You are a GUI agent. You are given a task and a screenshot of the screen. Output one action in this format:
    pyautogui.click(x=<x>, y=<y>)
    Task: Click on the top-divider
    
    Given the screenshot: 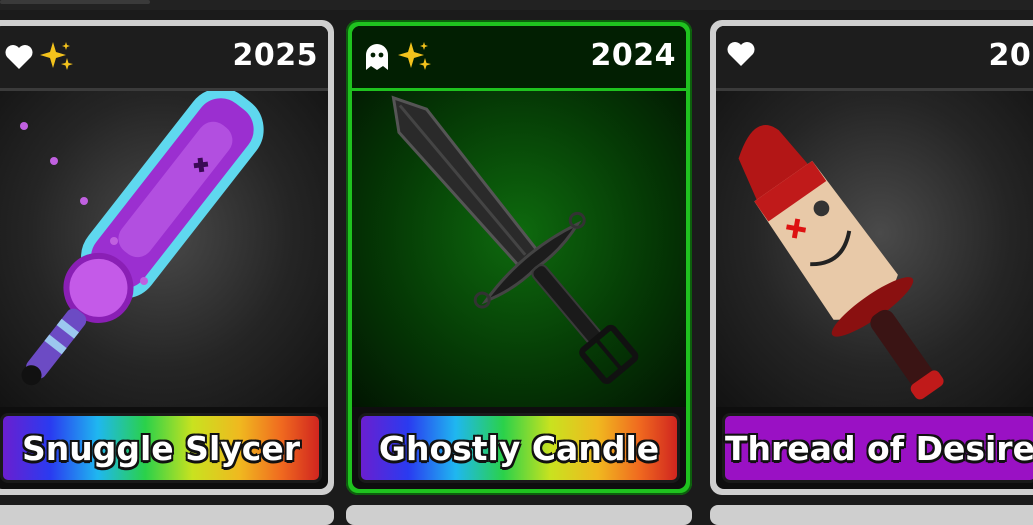 What is the action you would take?
    pyautogui.click(x=516, y=5)
    